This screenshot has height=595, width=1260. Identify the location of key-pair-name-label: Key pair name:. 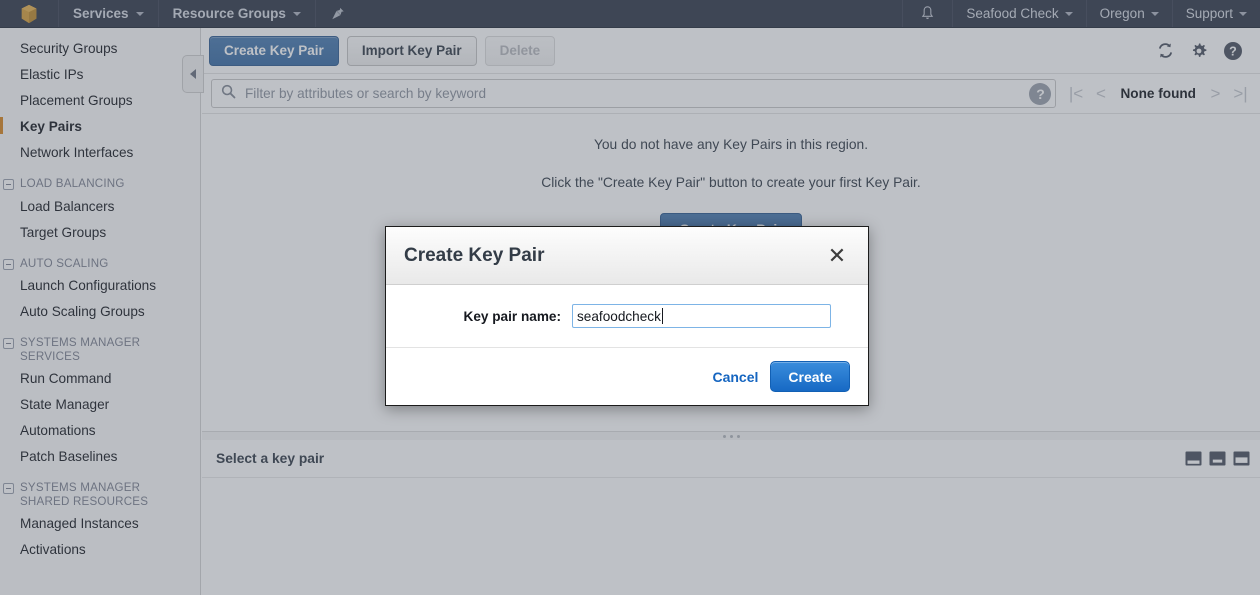
(512, 316).